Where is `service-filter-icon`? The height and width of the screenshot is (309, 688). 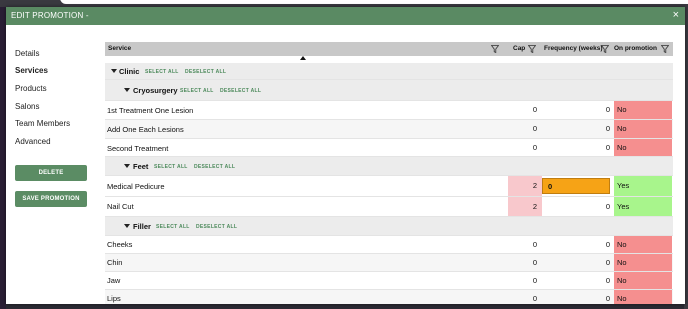 service-filter-icon is located at coordinates (495, 49).